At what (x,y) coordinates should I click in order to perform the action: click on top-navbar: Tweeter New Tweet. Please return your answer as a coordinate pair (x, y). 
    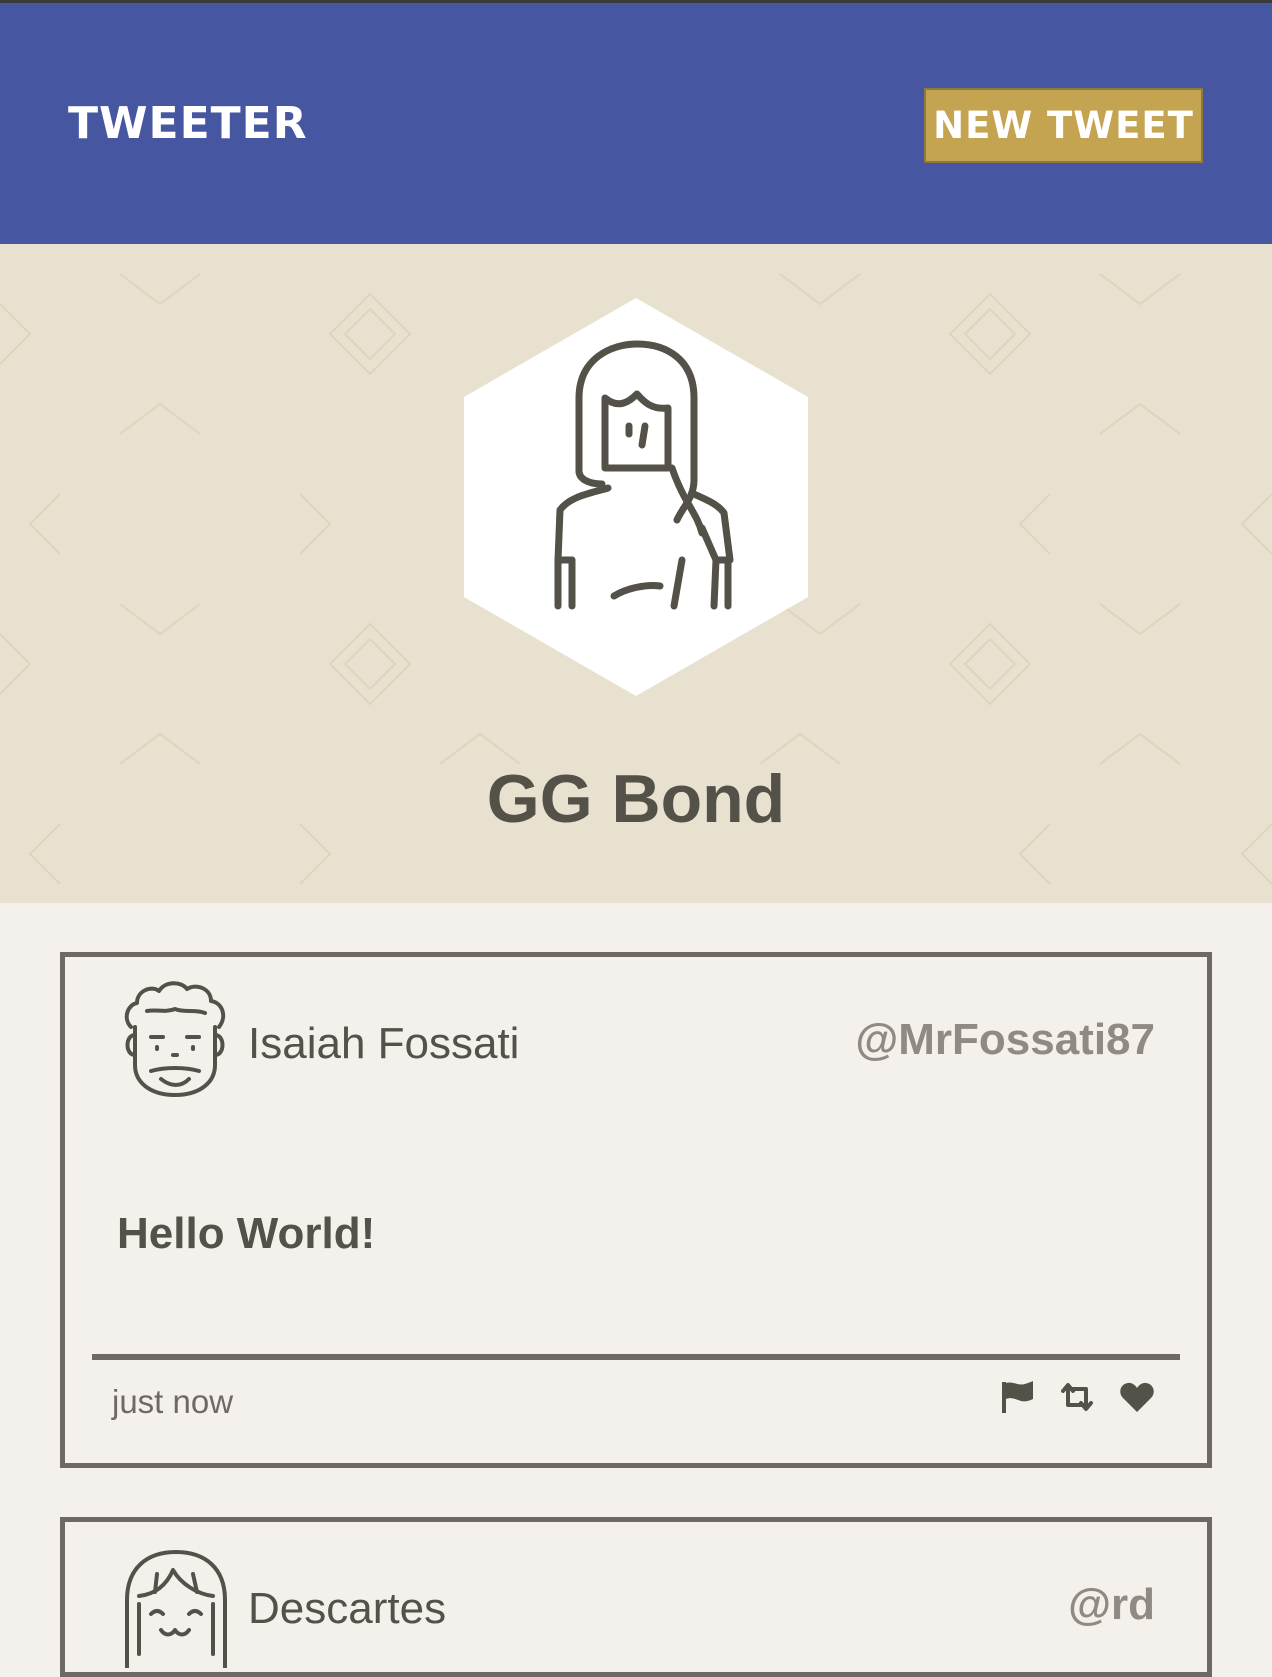
    Looking at the image, I should click on (636, 123).